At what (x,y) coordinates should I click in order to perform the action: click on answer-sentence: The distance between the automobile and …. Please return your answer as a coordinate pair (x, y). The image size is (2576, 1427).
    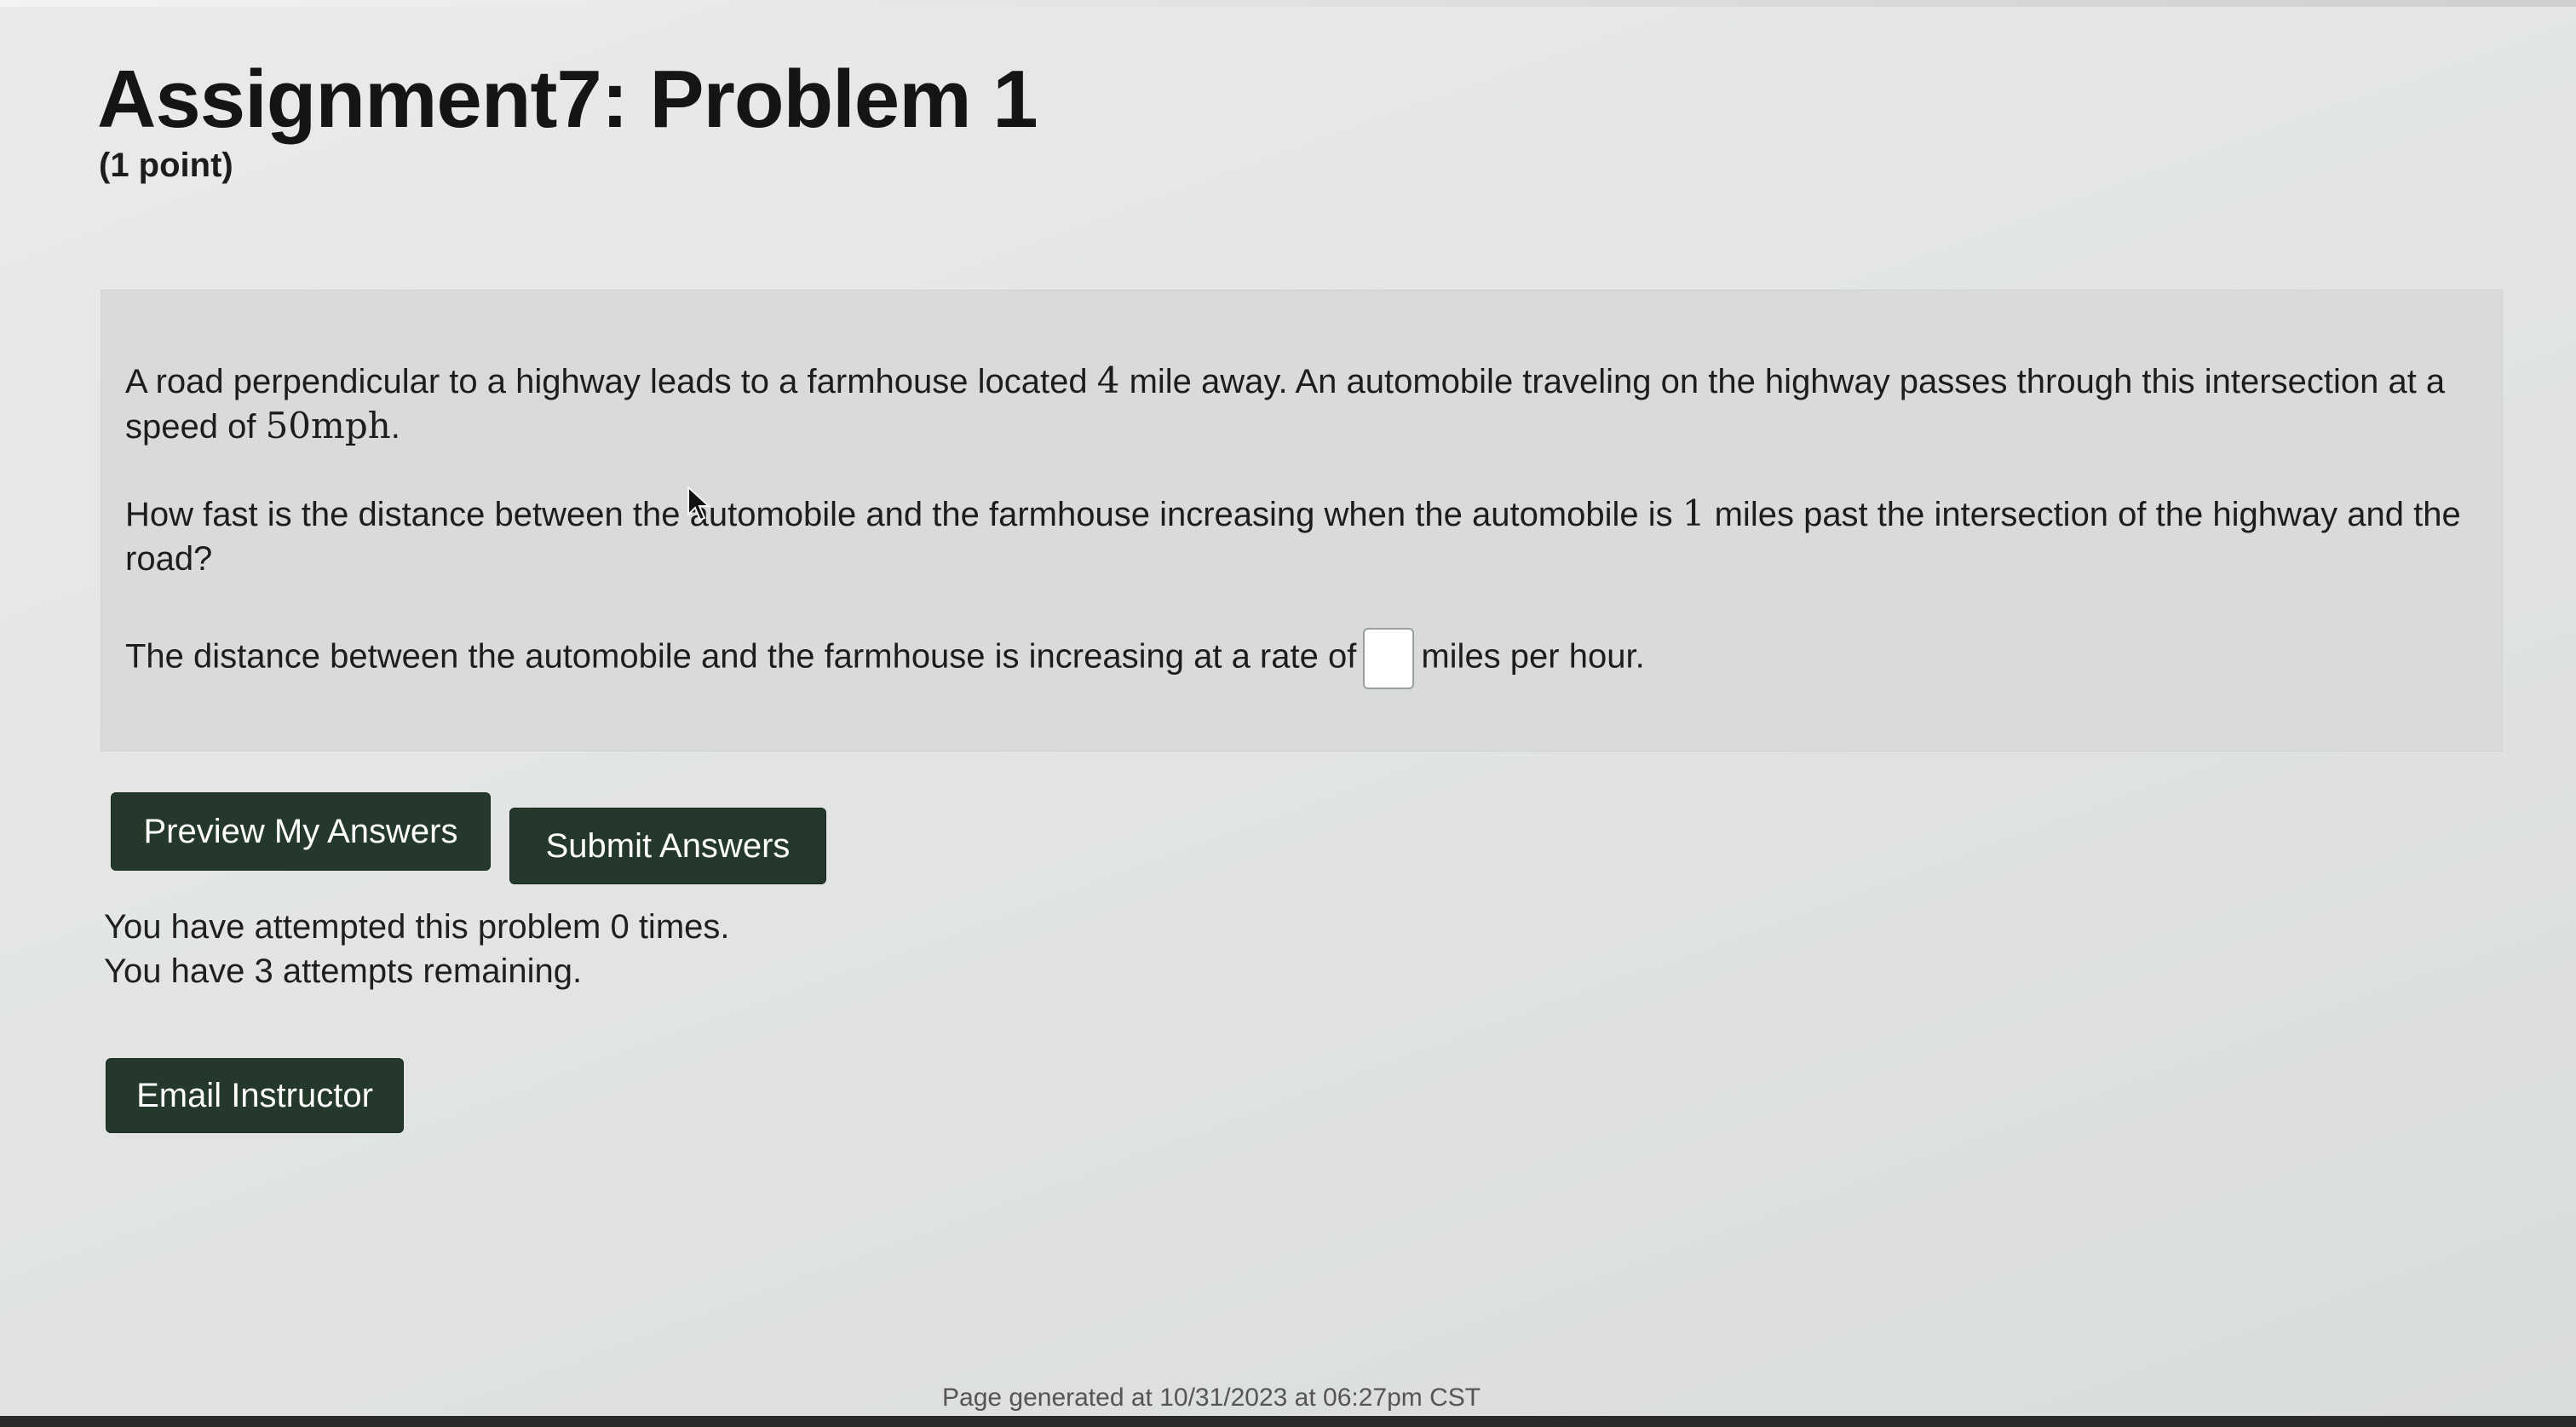
    Looking at the image, I should click on (1296, 658).